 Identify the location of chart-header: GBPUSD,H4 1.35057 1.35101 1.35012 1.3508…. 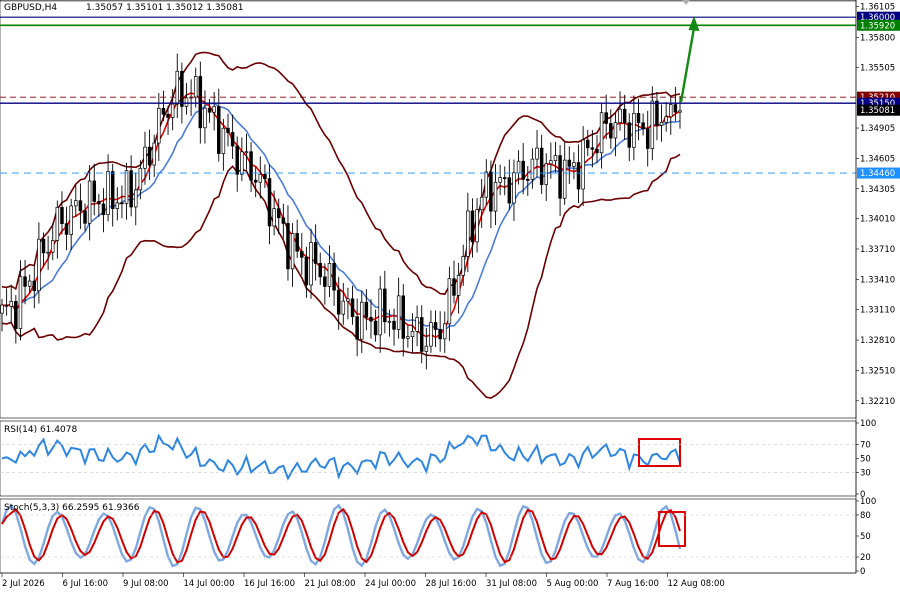
(123, 8).